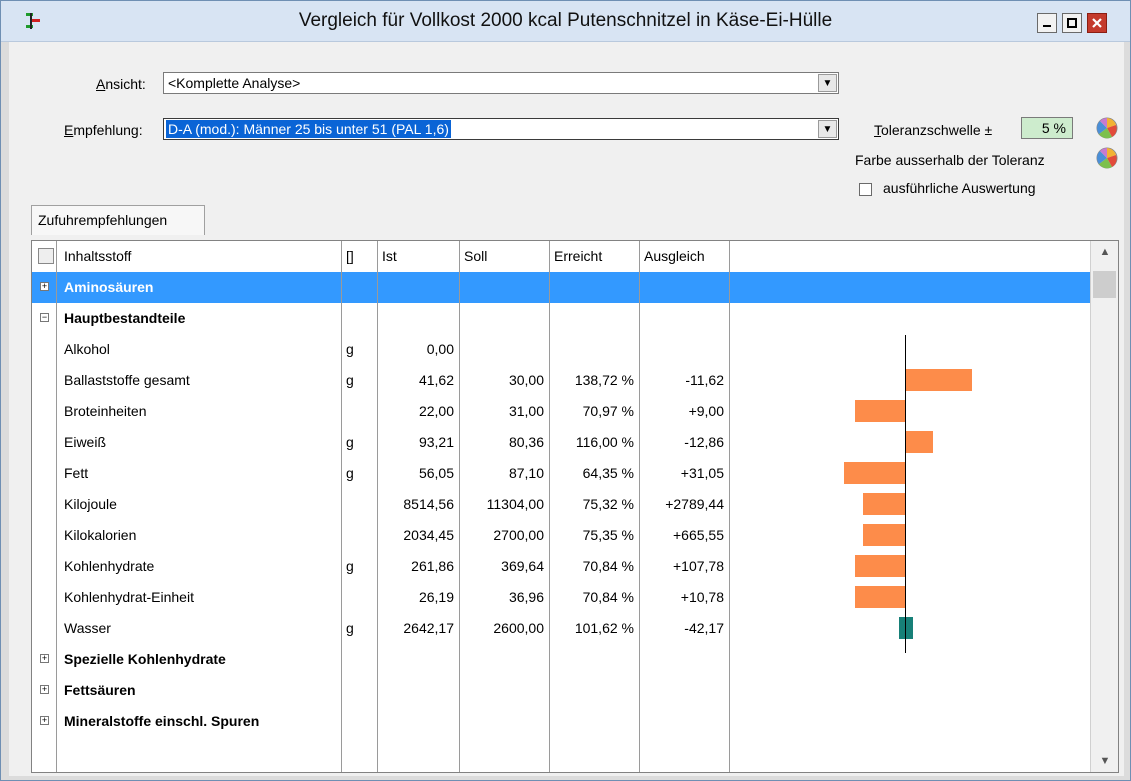  What do you see at coordinates (608, 504) in the screenshot?
I see `erreicht-cell: 75,32 %` at bounding box center [608, 504].